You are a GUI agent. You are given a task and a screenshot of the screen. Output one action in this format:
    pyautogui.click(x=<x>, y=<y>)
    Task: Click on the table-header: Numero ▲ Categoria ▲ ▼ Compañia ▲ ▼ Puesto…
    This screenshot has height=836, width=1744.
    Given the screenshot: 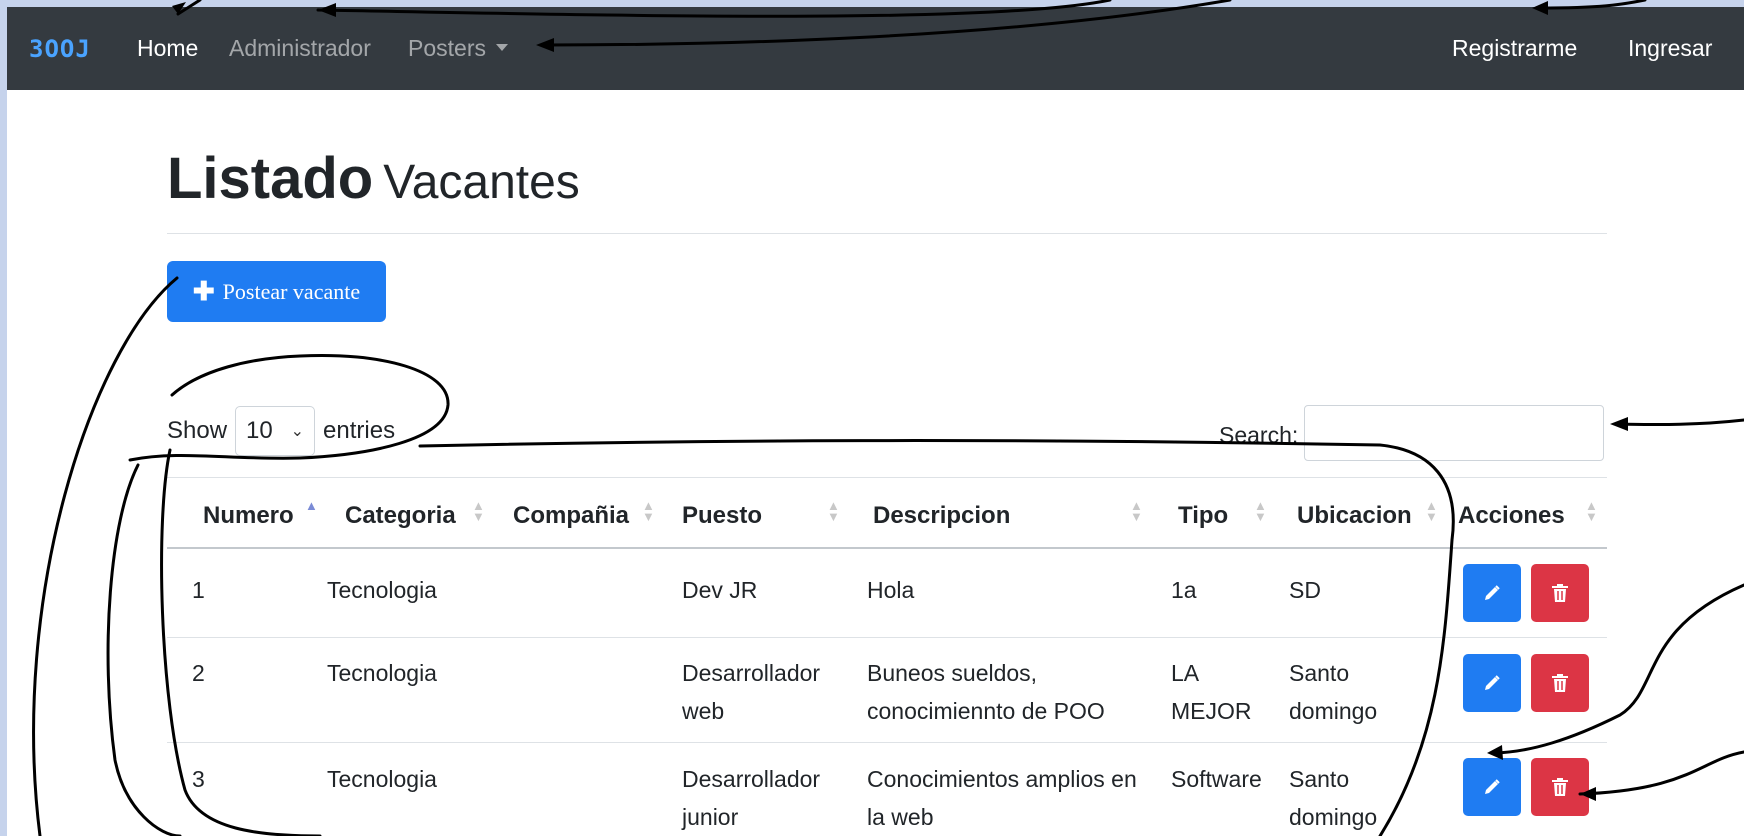 What is the action you would take?
    pyautogui.click(x=887, y=513)
    